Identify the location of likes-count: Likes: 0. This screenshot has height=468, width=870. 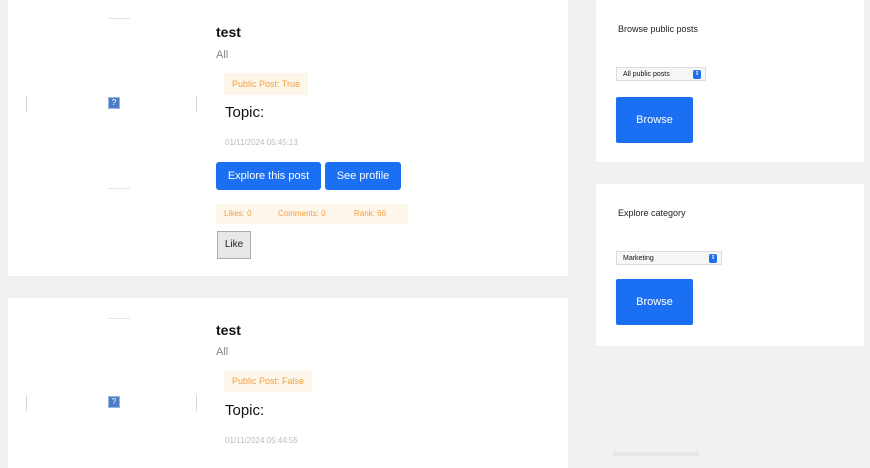
(238, 213).